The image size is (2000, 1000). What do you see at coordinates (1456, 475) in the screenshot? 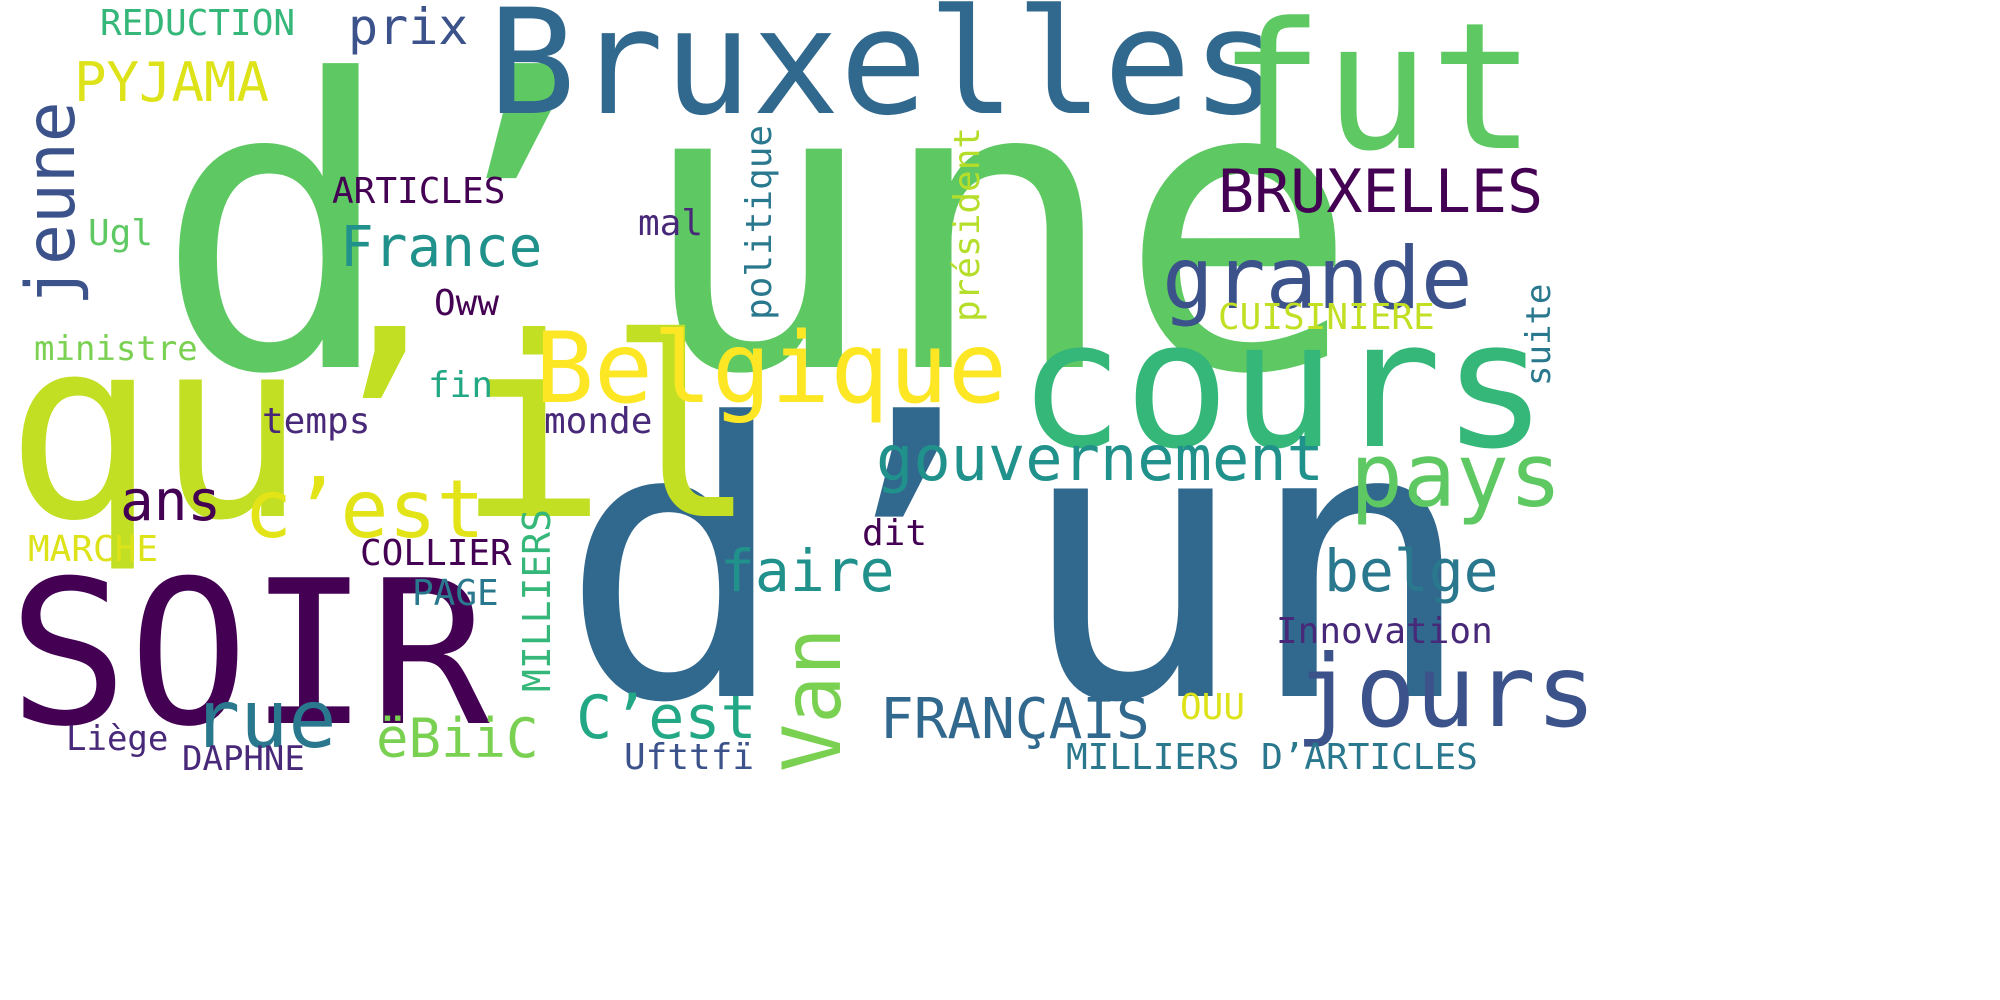
I see `word-pays: pays` at bounding box center [1456, 475].